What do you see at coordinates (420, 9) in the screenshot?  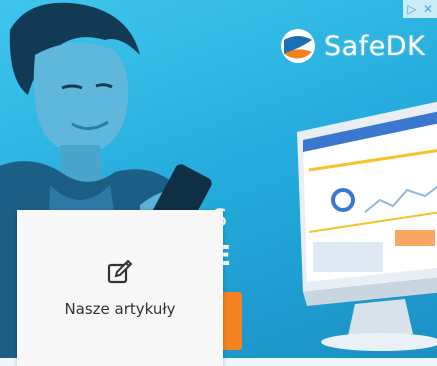 I see `ad-choices: ▷ ✕` at bounding box center [420, 9].